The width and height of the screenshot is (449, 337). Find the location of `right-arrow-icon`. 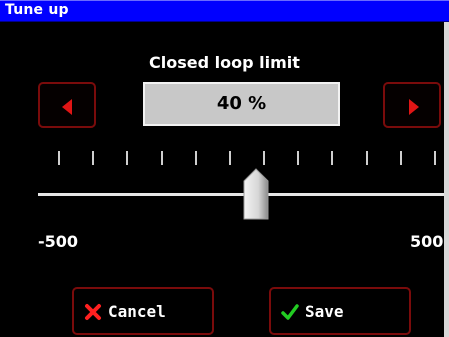

right-arrow-icon is located at coordinates (414, 107).